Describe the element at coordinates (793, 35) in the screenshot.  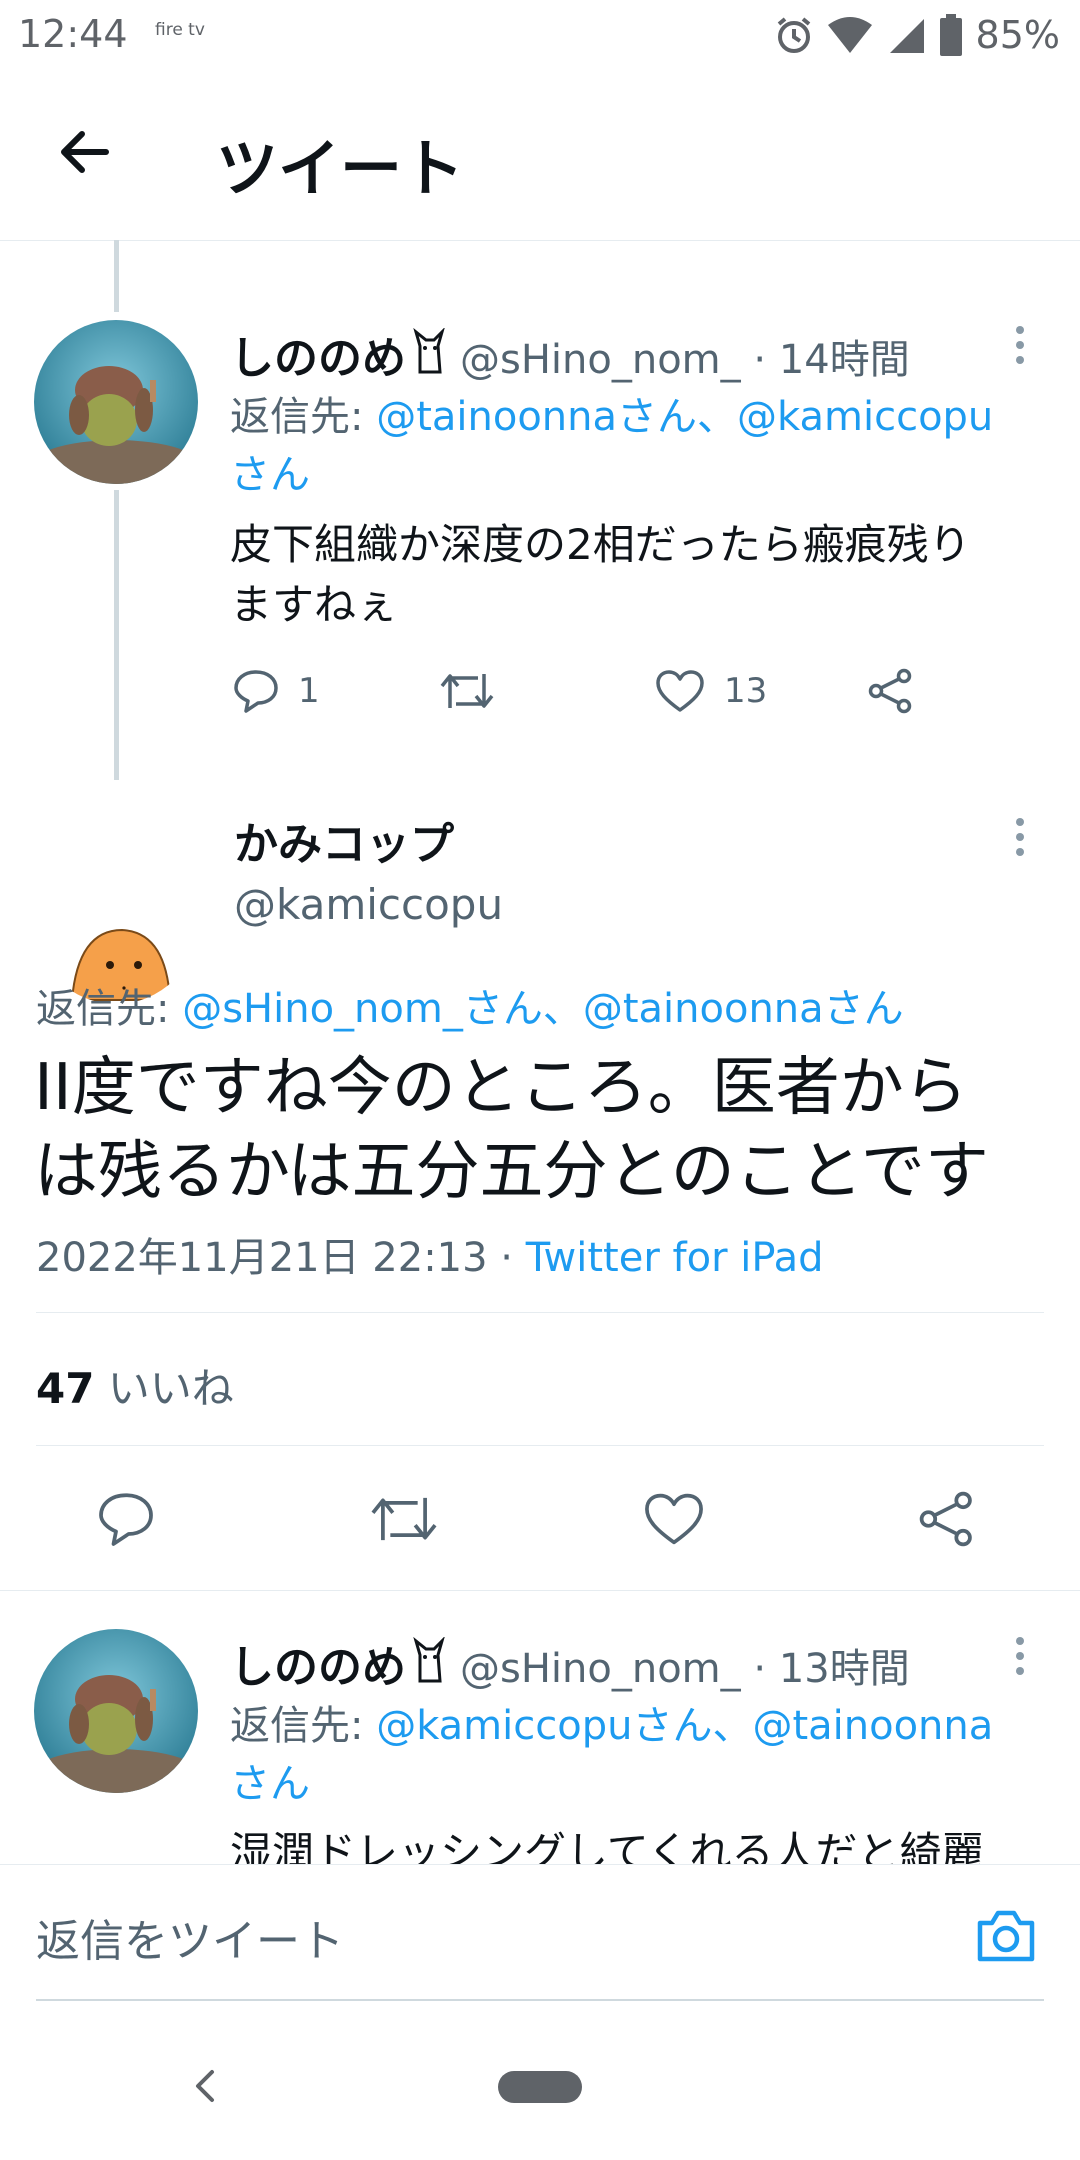
I see `alarm-icon` at that location.